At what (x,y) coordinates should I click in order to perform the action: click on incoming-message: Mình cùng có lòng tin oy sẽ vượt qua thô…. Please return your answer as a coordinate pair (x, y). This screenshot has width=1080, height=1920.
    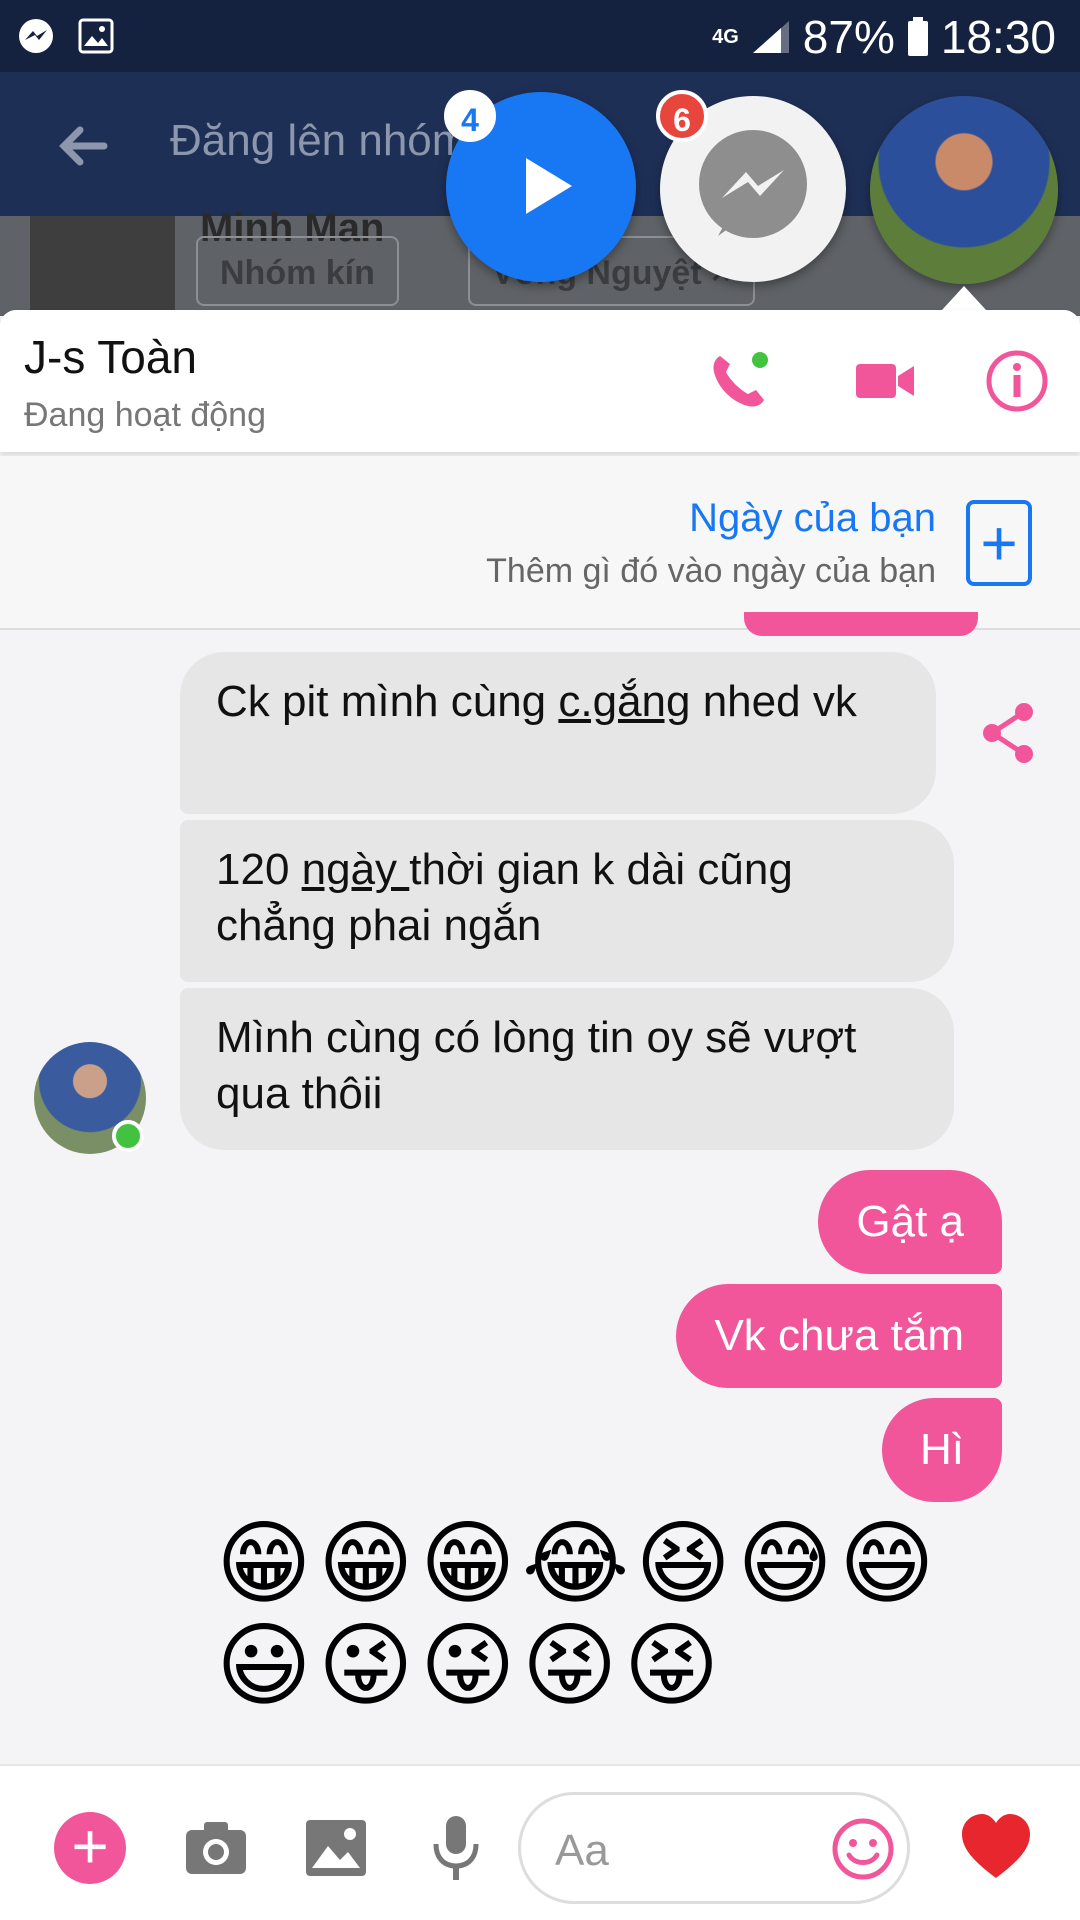
    Looking at the image, I should click on (567, 1069).